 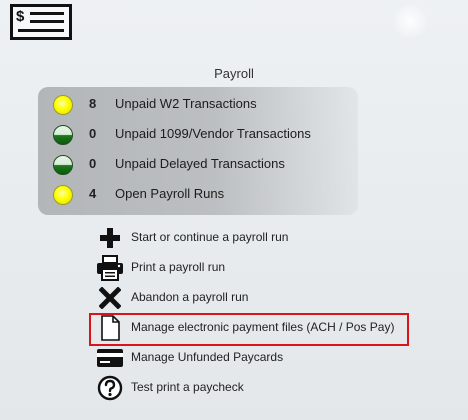 I want to click on manage-unfunded-paycards-link: Manage Unfunded Paycards, so click(x=256, y=358).